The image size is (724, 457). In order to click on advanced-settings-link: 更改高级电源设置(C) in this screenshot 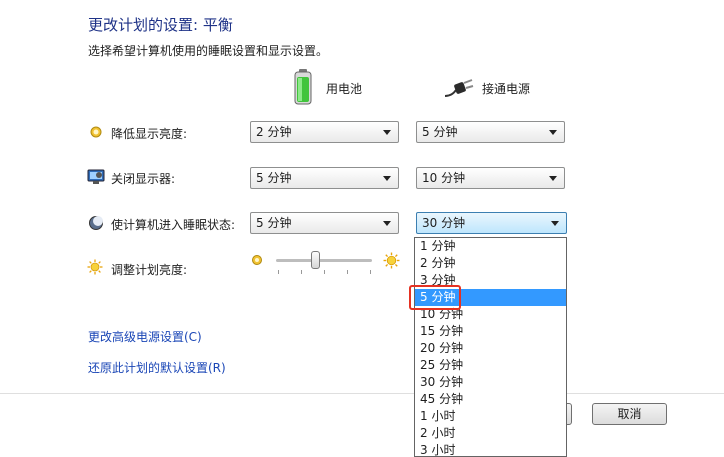, I will do `click(145, 336)`.